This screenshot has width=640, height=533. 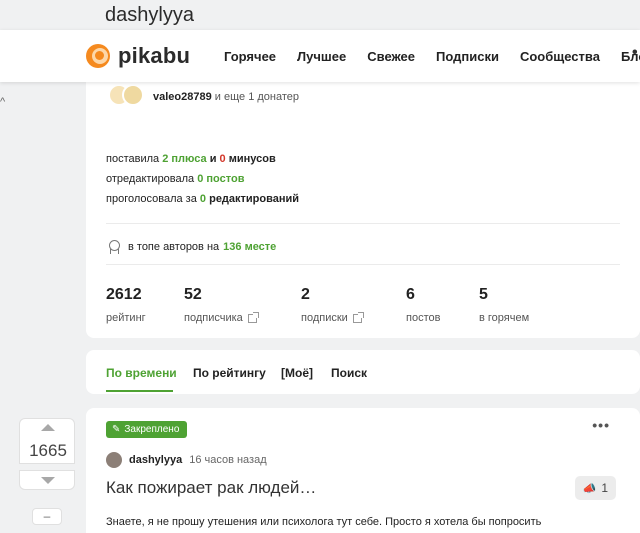 What do you see at coordinates (141, 373) in the screenshot?
I see `tab-by-time: По времени` at bounding box center [141, 373].